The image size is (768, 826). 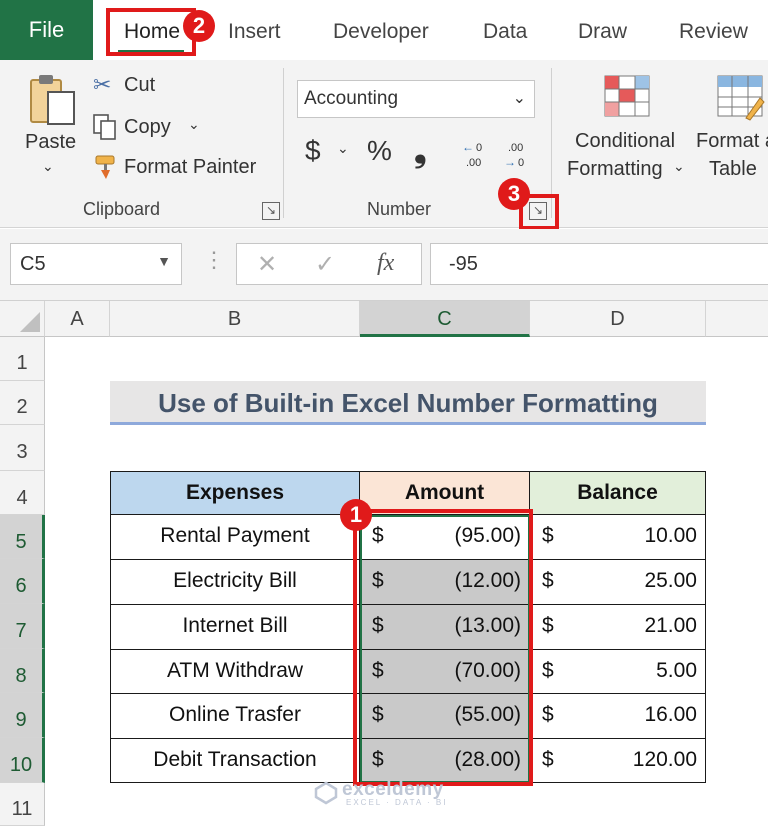 I want to click on table-row-expense: Online Trasfer, so click(x=235, y=716).